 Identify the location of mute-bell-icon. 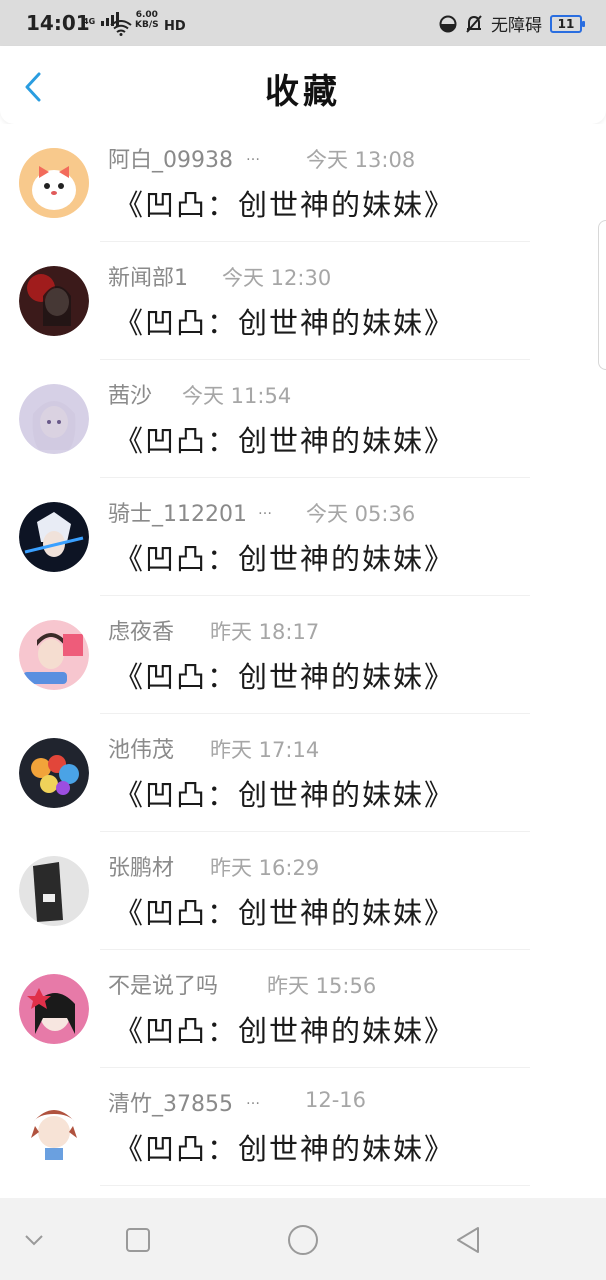
(474, 23).